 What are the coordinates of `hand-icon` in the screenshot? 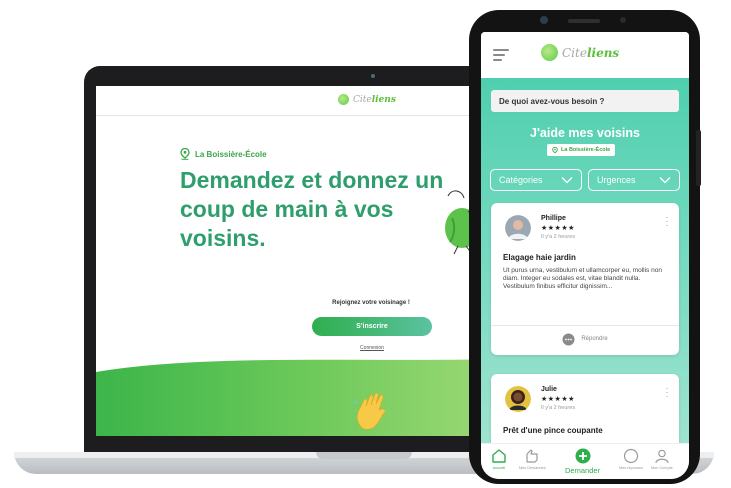 It's located at (532, 456).